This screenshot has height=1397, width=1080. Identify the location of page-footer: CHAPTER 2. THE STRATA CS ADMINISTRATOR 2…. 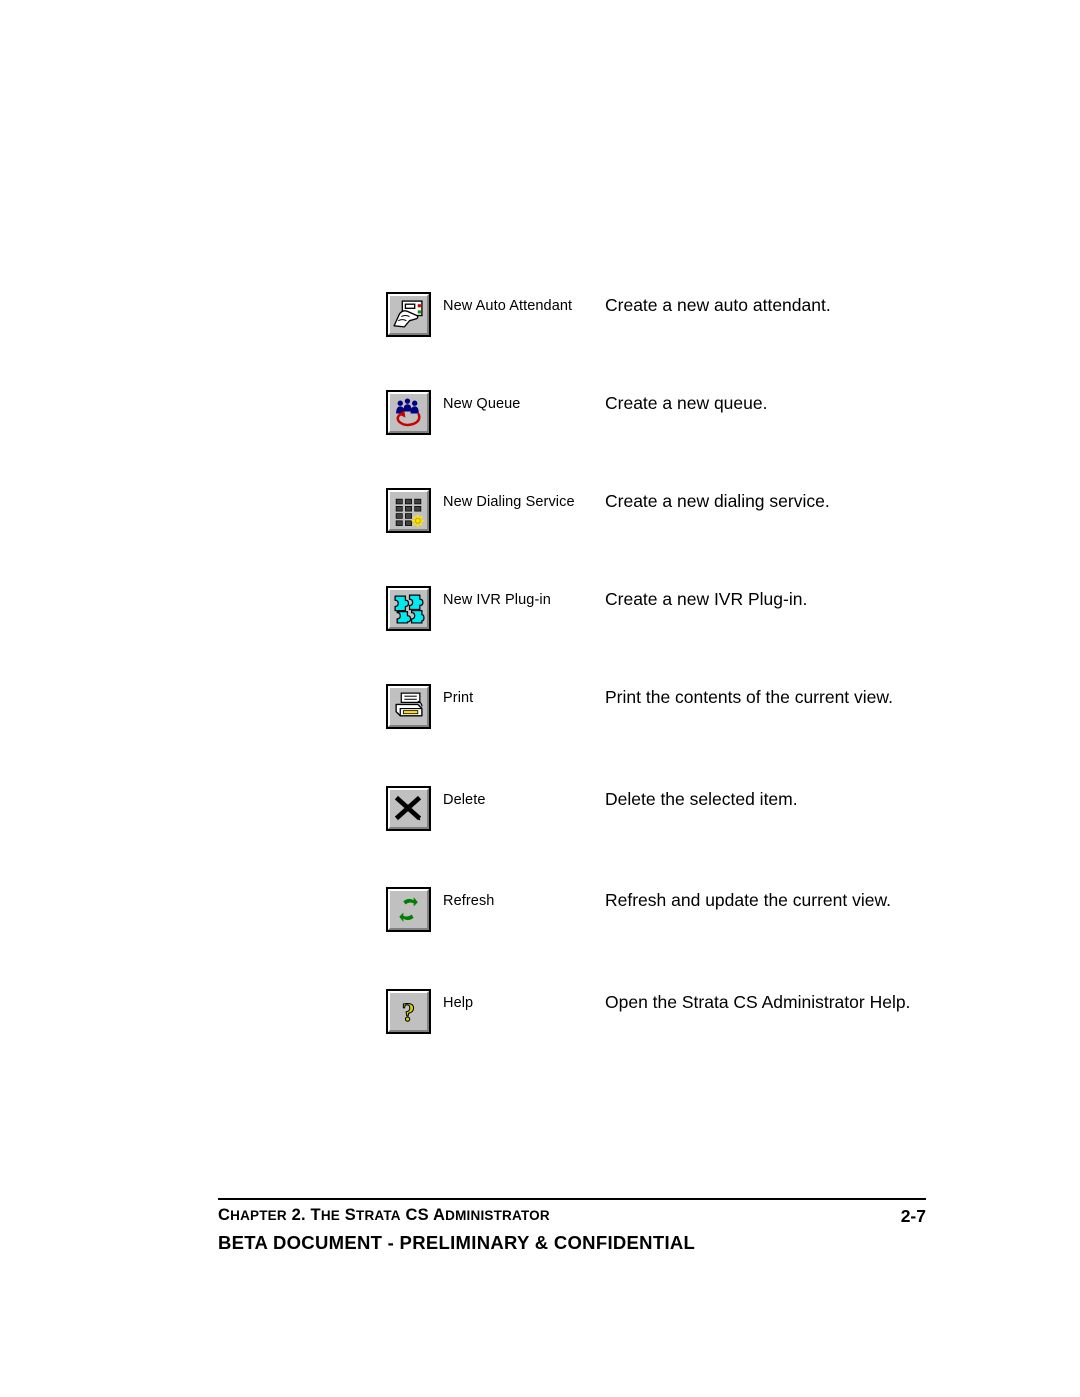
(572, 1226).